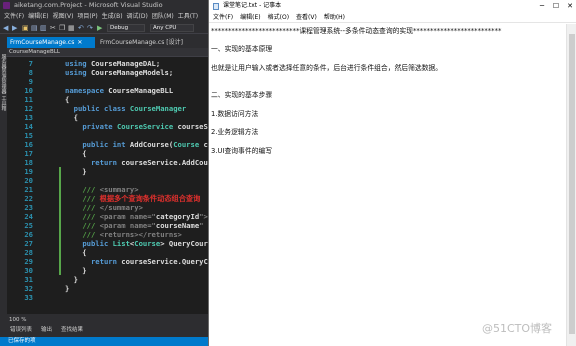 Image resolution: width=576 pixels, height=346 pixels. What do you see at coordinates (107, 135) in the screenshot?
I see `code-line: 15` at bounding box center [107, 135].